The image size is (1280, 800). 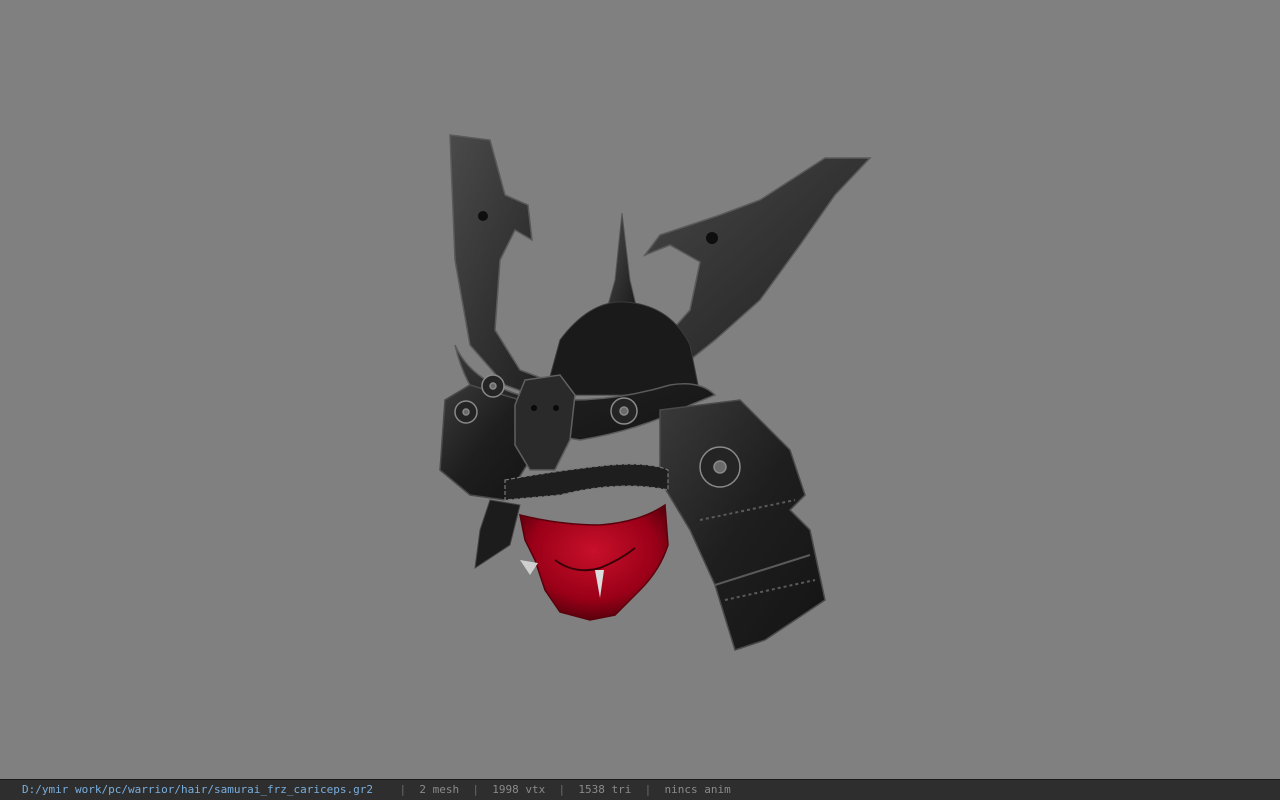 What do you see at coordinates (622, 348) in the screenshot?
I see `helmet-dome` at bounding box center [622, 348].